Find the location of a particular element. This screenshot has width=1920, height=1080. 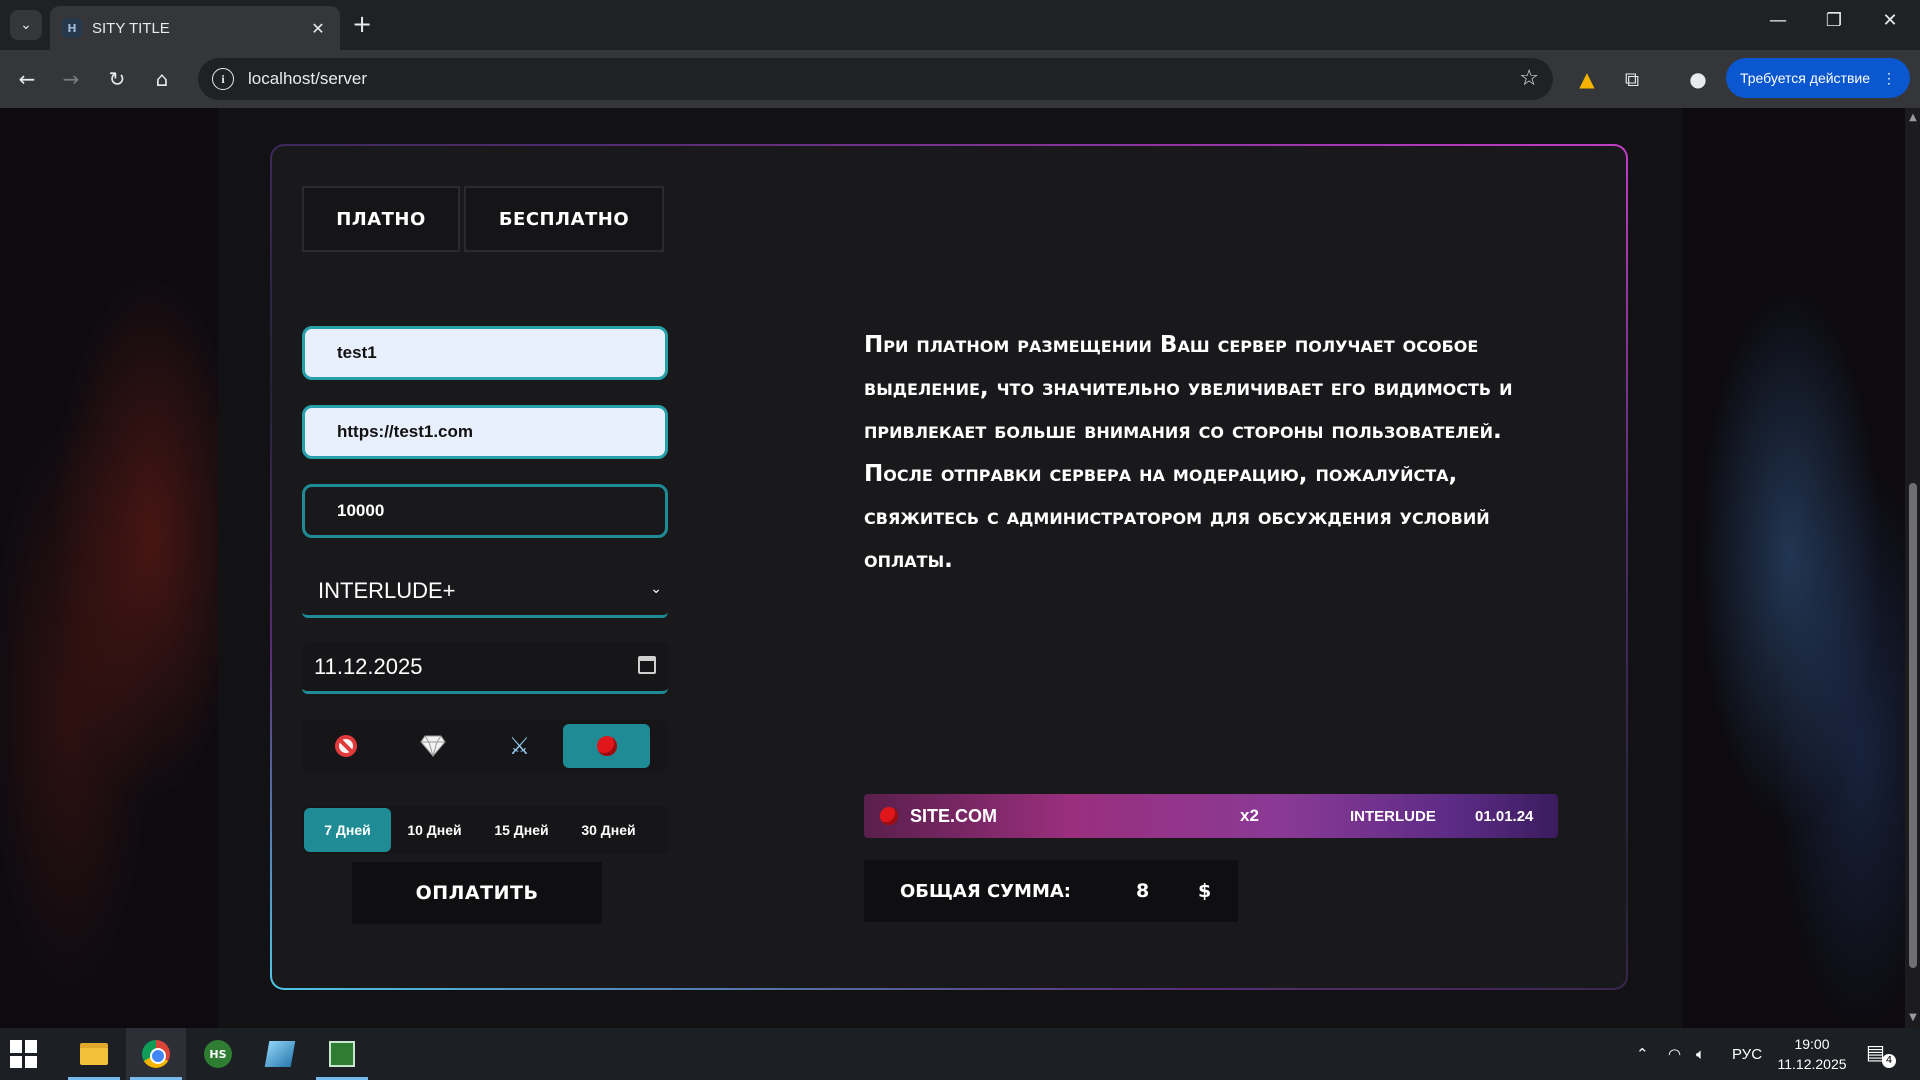

total-label: ОБЩАЯ СУММА: is located at coordinates (985, 891).